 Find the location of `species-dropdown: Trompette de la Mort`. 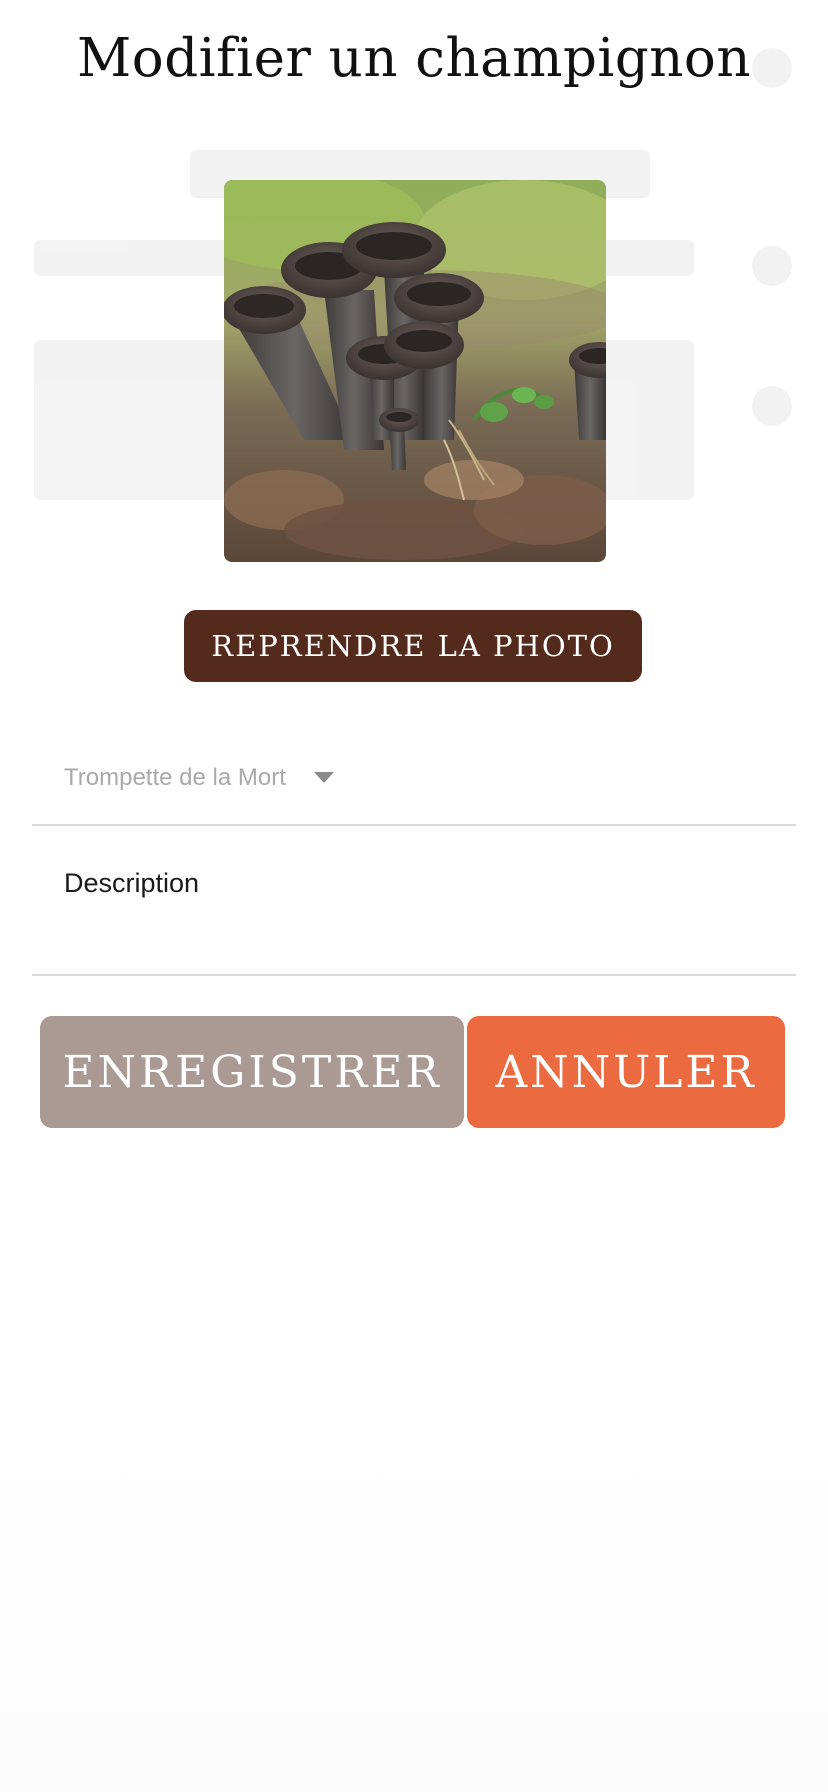

species-dropdown: Trompette de la Mort is located at coordinates (414, 778).